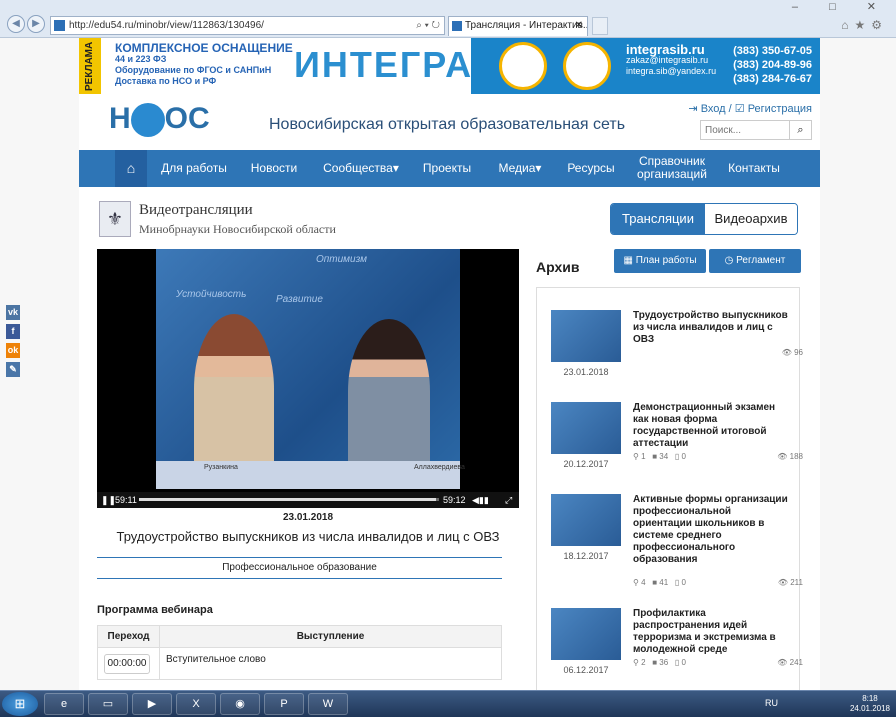 This screenshot has height=717, width=896. What do you see at coordinates (108, 500) in the screenshot?
I see `pause-icon: ❚❚` at bounding box center [108, 500].